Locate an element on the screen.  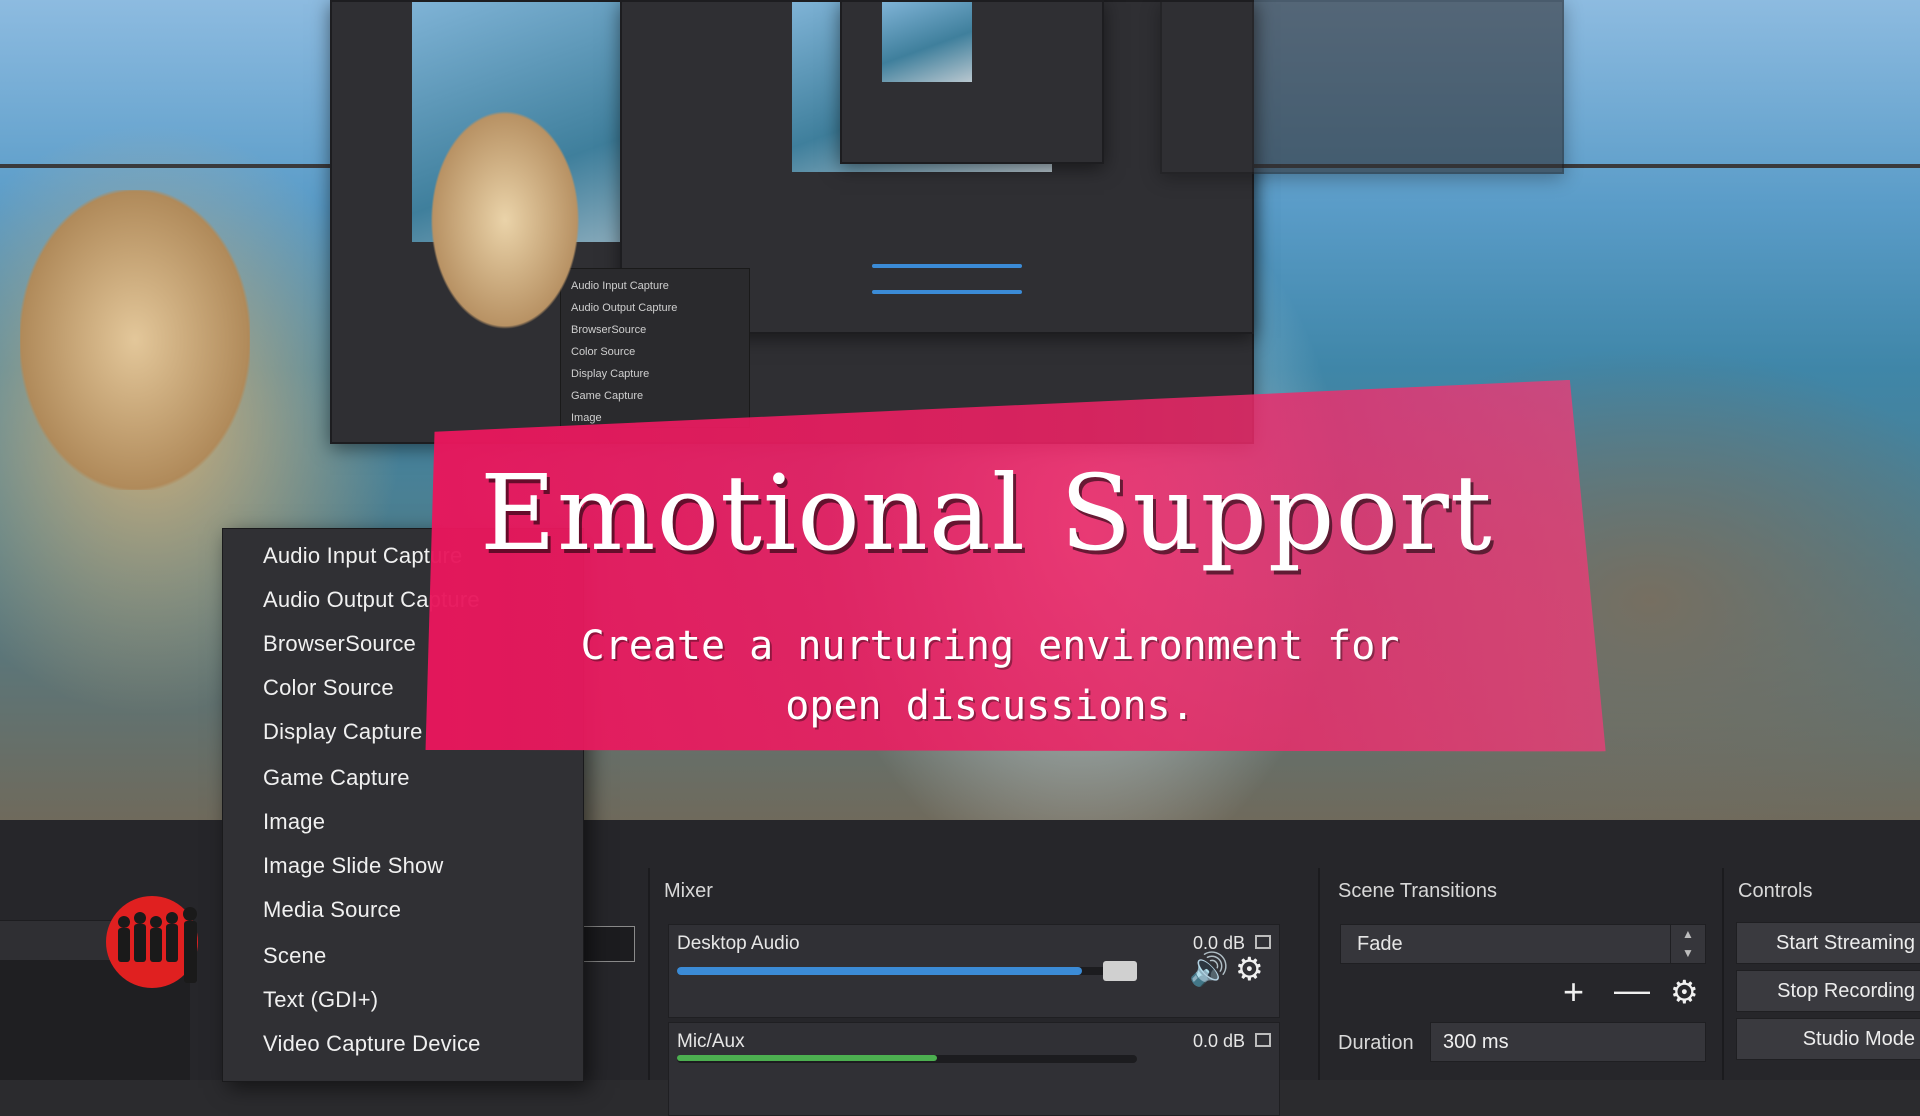
audio-meter-fill is located at coordinates (807, 1058).